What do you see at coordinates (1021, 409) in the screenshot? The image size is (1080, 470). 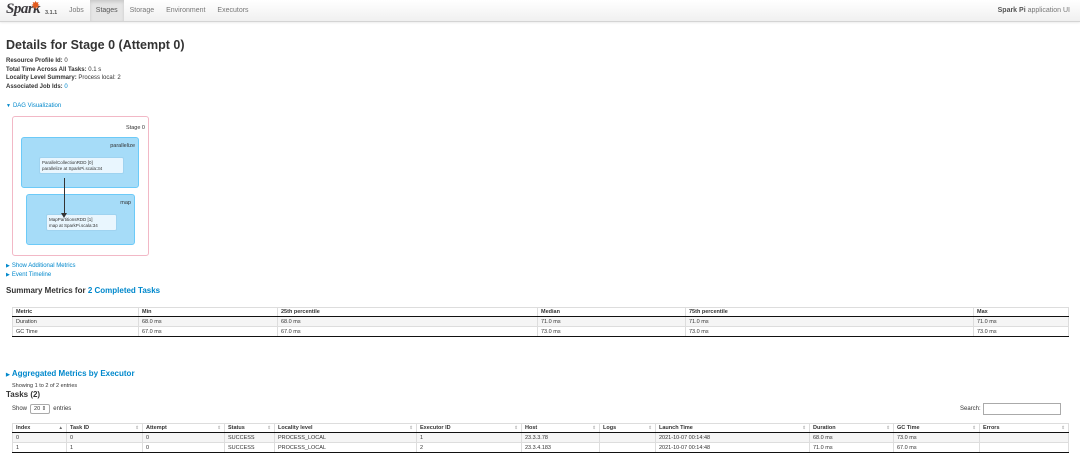 I see `search-input` at bounding box center [1021, 409].